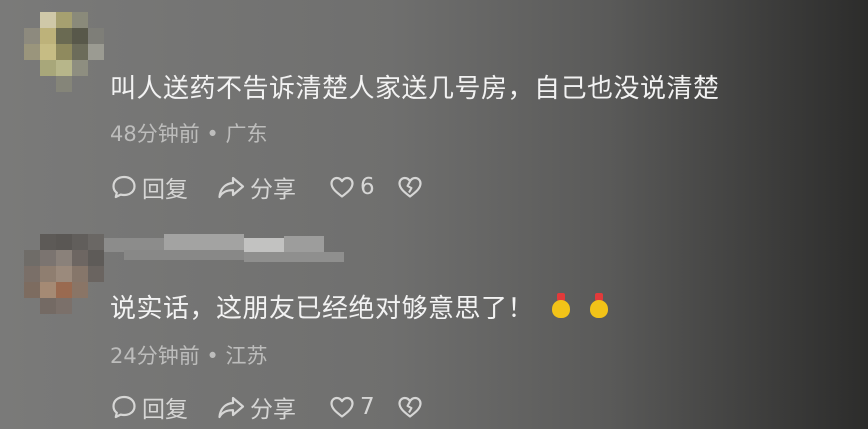 This screenshot has width=868, height=429. I want to click on comment-location: 广东, so click(246, 134).